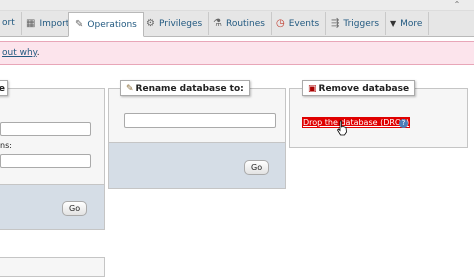 The image size is (474, 277). I want to click on tab-label: More, so click(411, 24).